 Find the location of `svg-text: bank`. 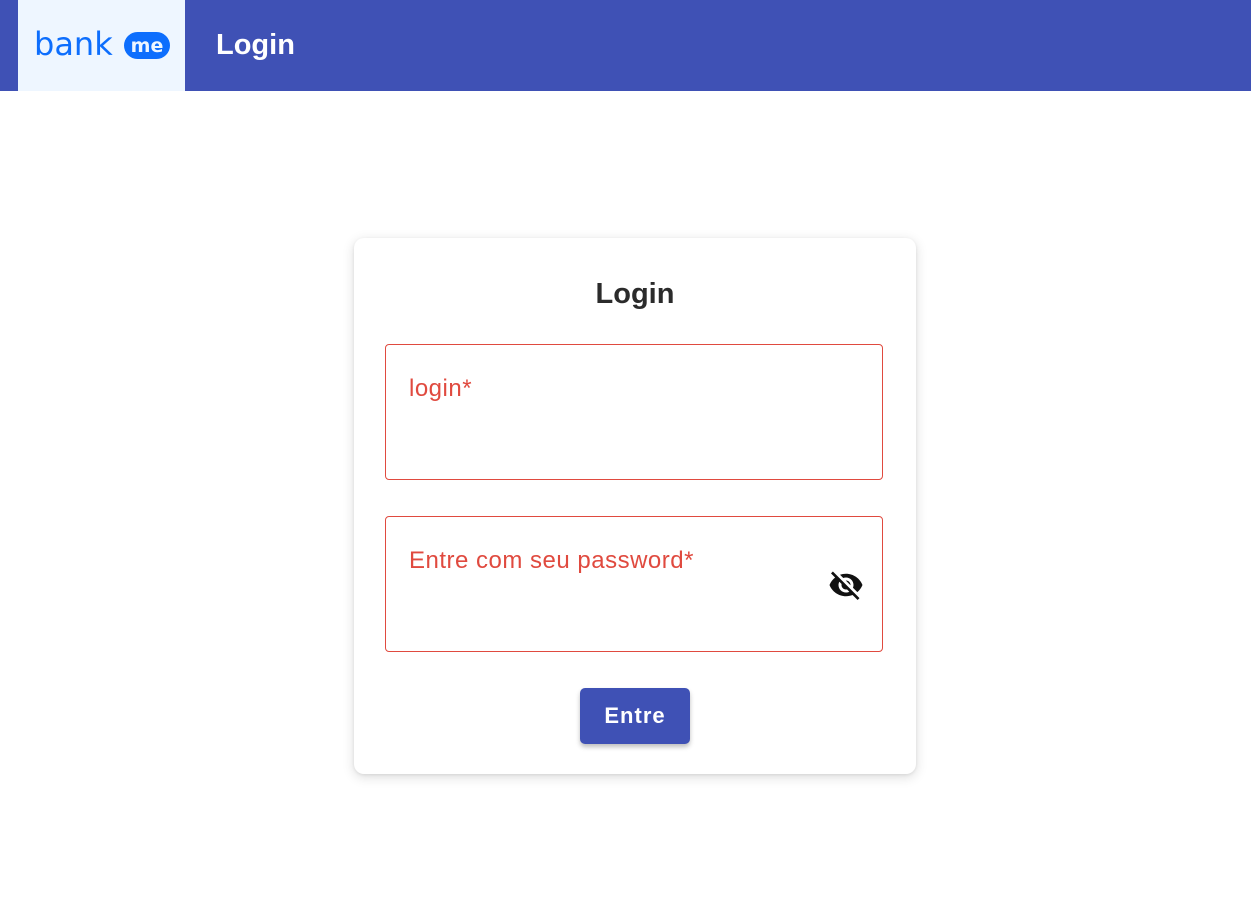

svg-text: bank is located at coordinates (73, 44).